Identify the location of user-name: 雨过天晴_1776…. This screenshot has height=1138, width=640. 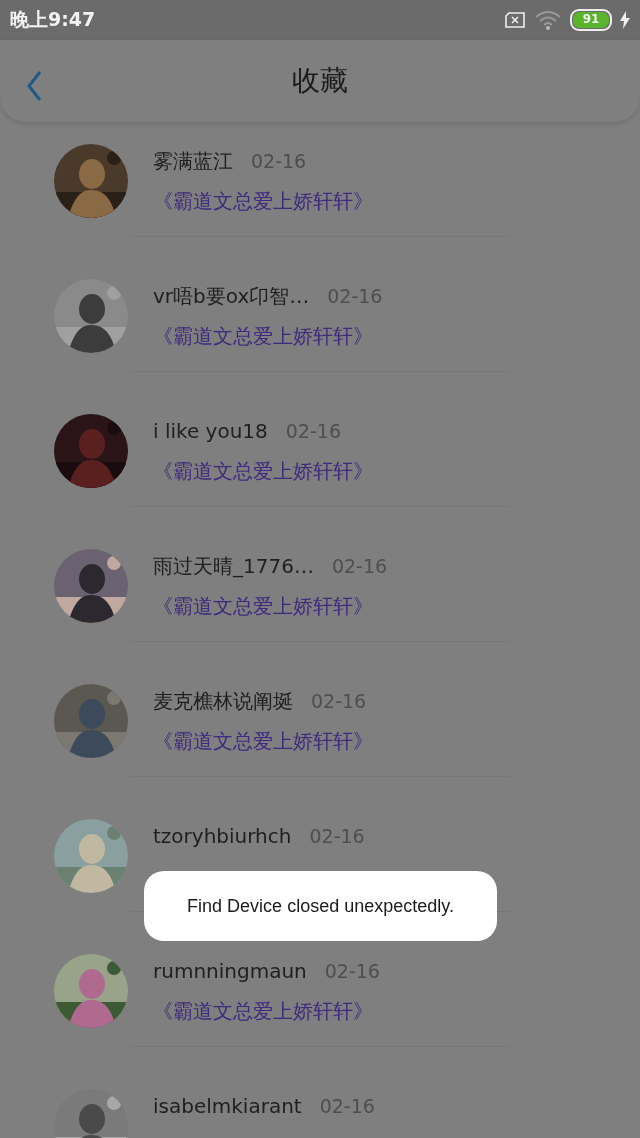
(233, 566).